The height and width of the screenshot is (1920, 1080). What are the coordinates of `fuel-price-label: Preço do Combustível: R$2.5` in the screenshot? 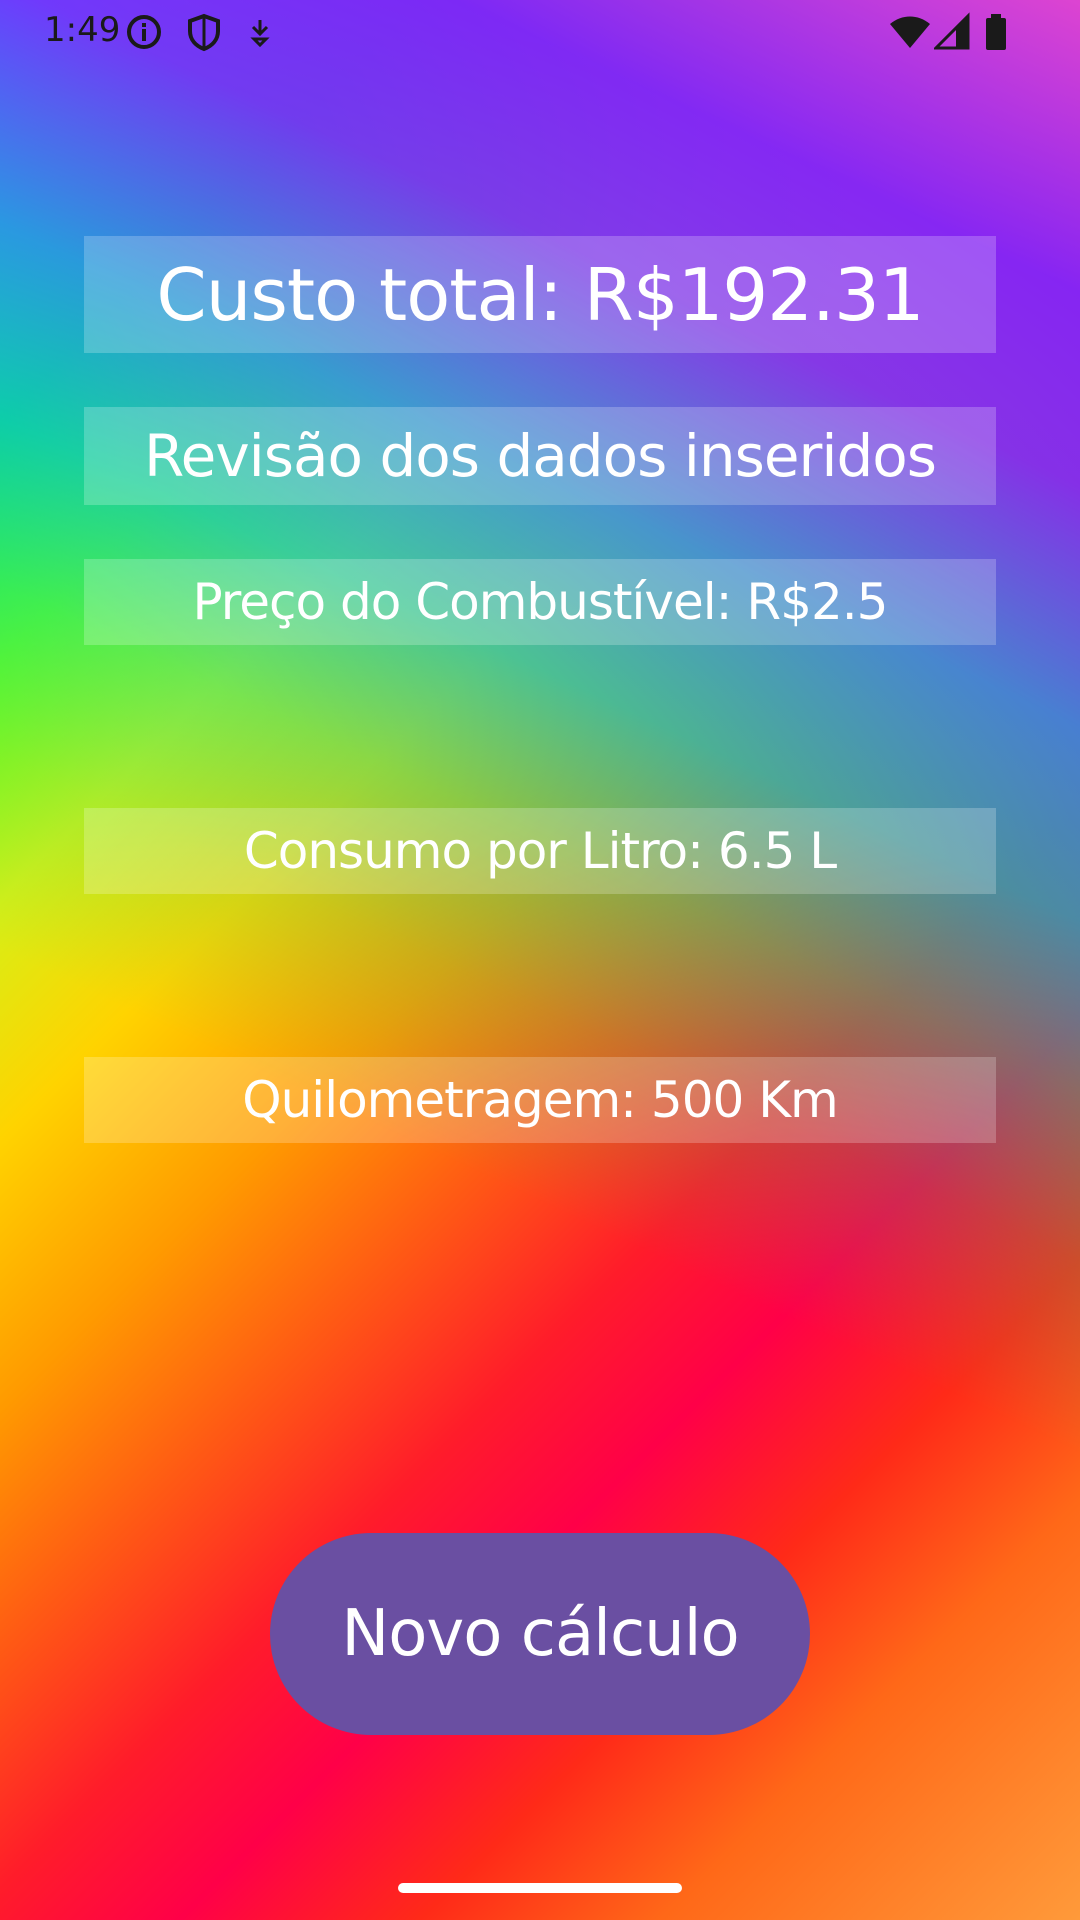 It's located at (540, 602).